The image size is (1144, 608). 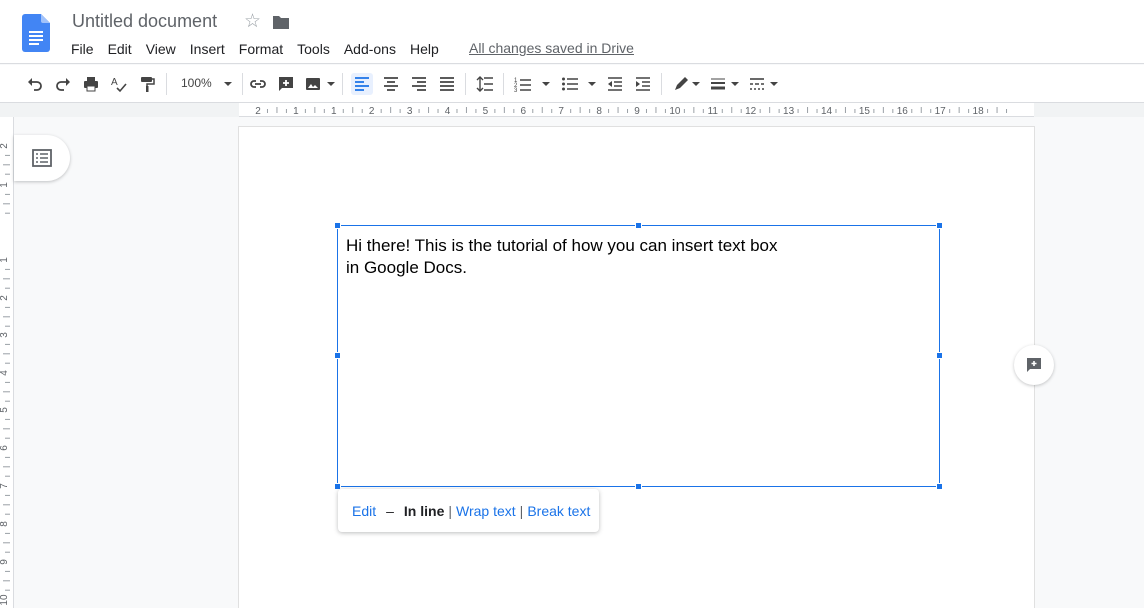 What do you see at coordinates (5, 448) in the screenshot?
I see `vertical-ruler-label: 6` at bounding box center [5, 448].